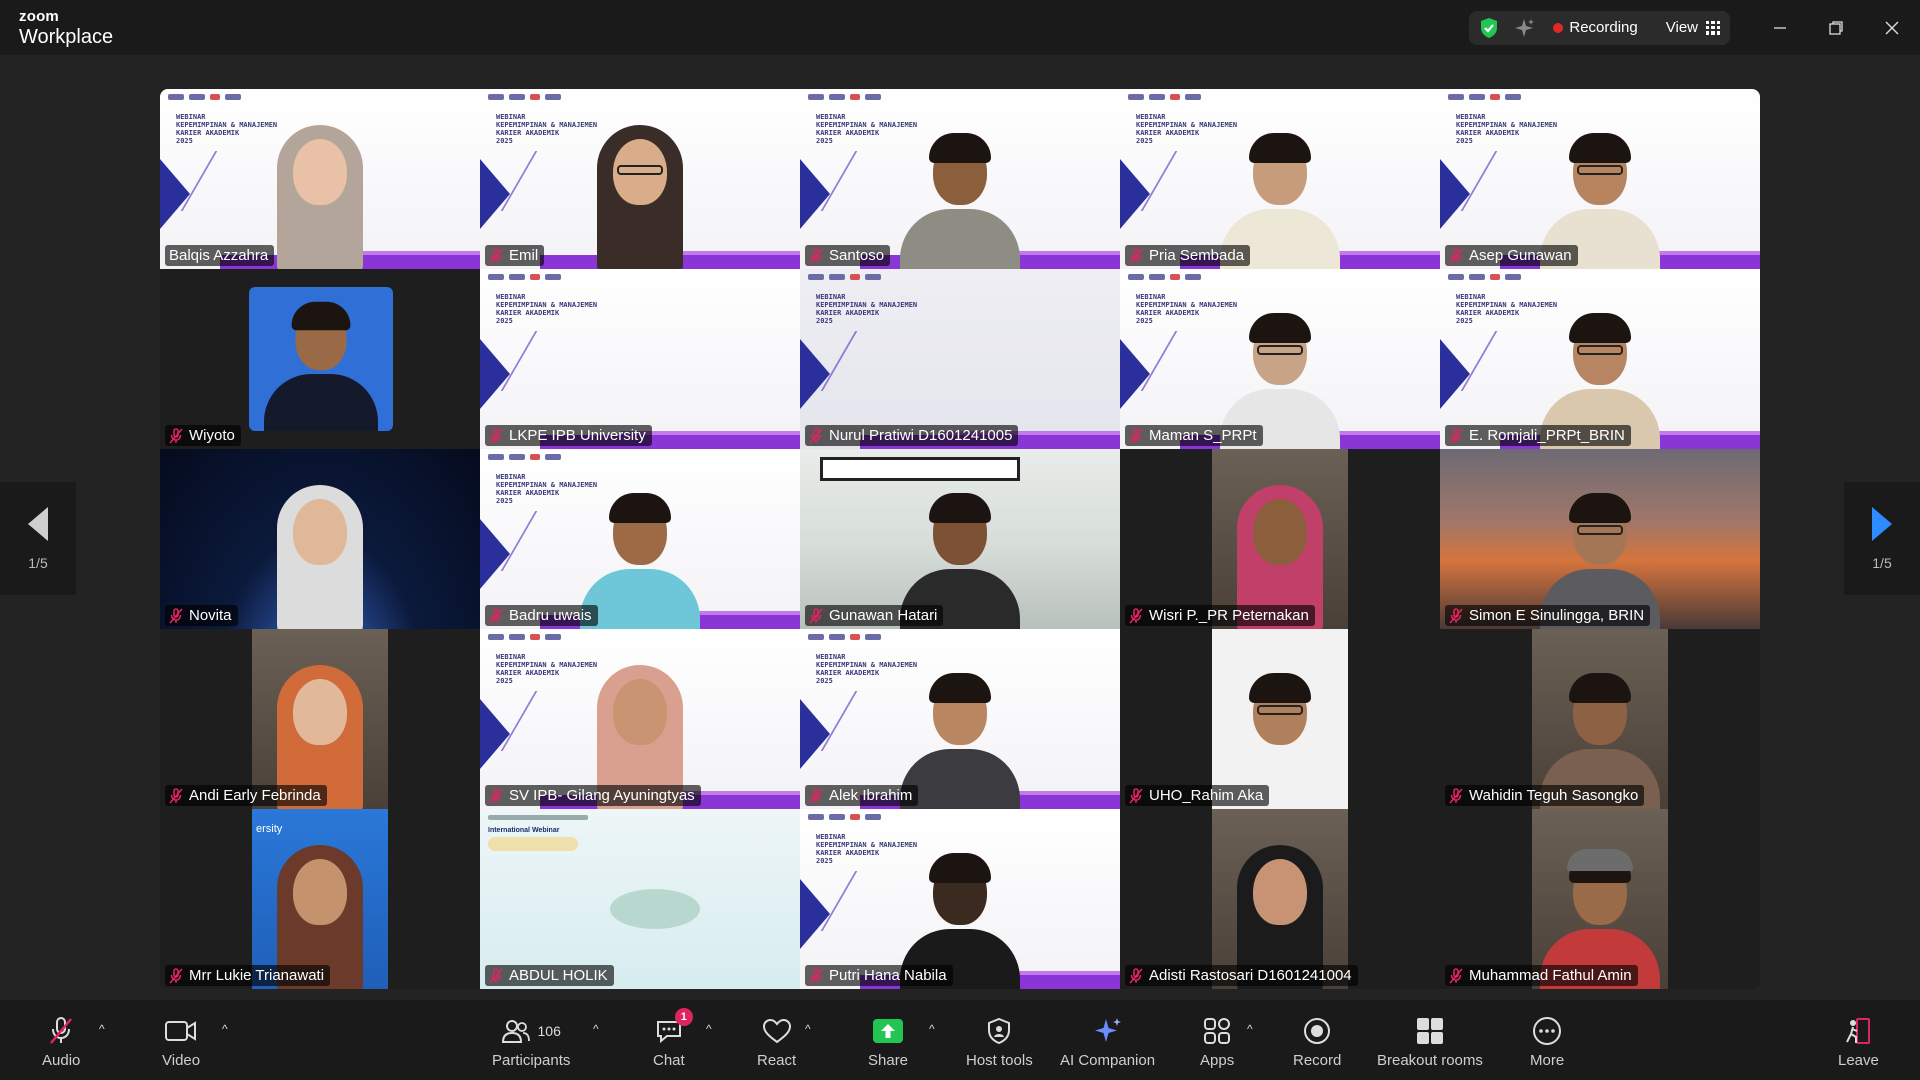 The height and width of the screenshot is (1080, 1920). I want to click on restore-button, so click(1836, 27).